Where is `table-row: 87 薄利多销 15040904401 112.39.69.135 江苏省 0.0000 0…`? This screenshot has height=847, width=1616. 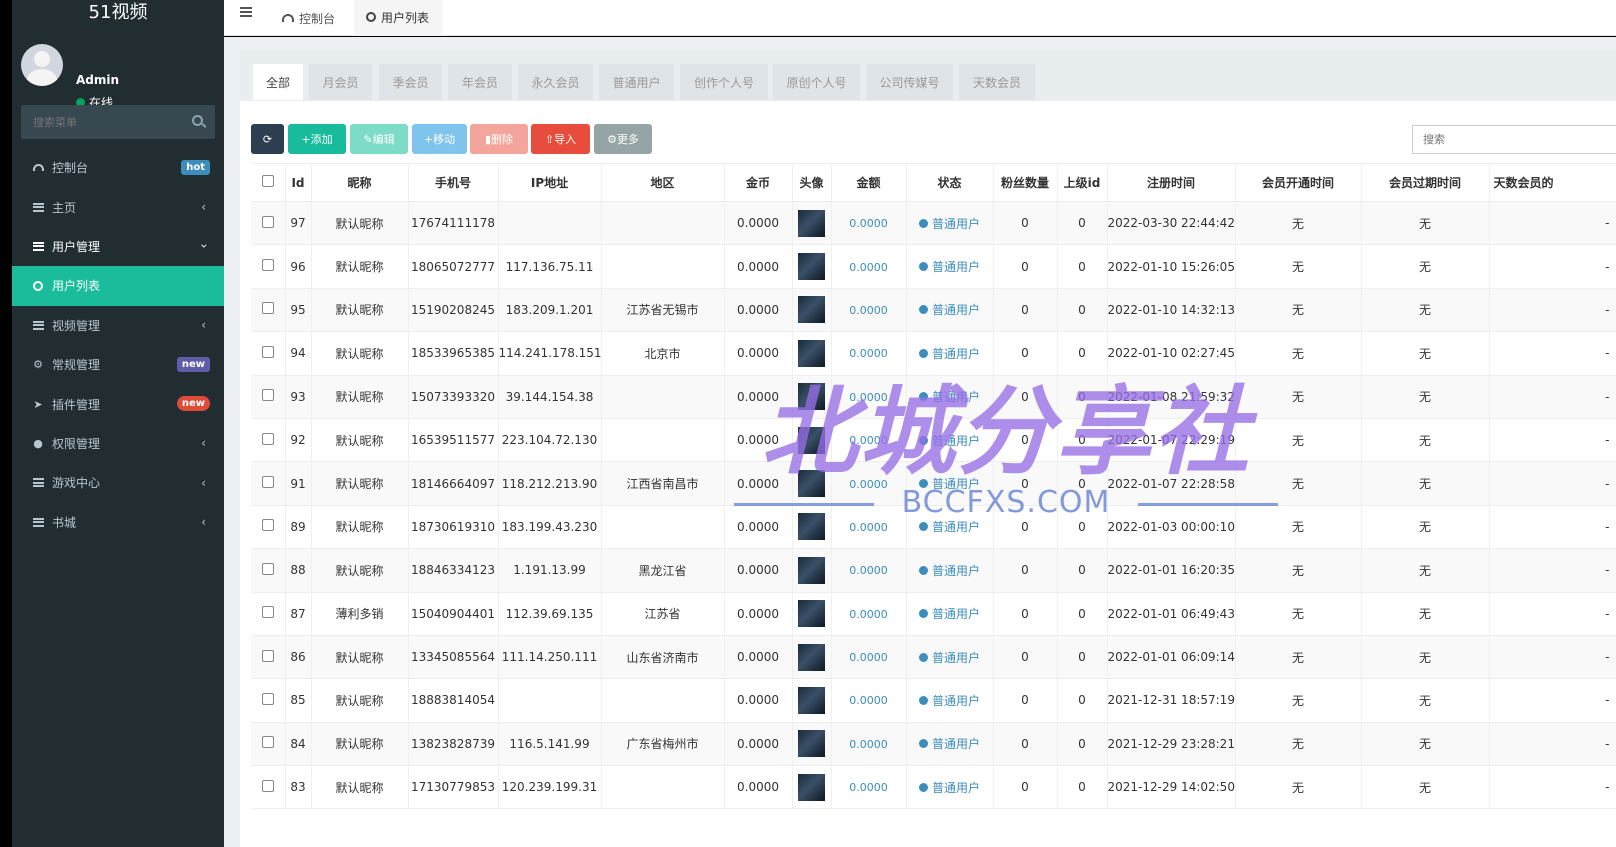 table-row: 87 薄利多销 15040904401 112.39.69.135 江苏省 0.0000 0… is located at coordinates (933, 614).